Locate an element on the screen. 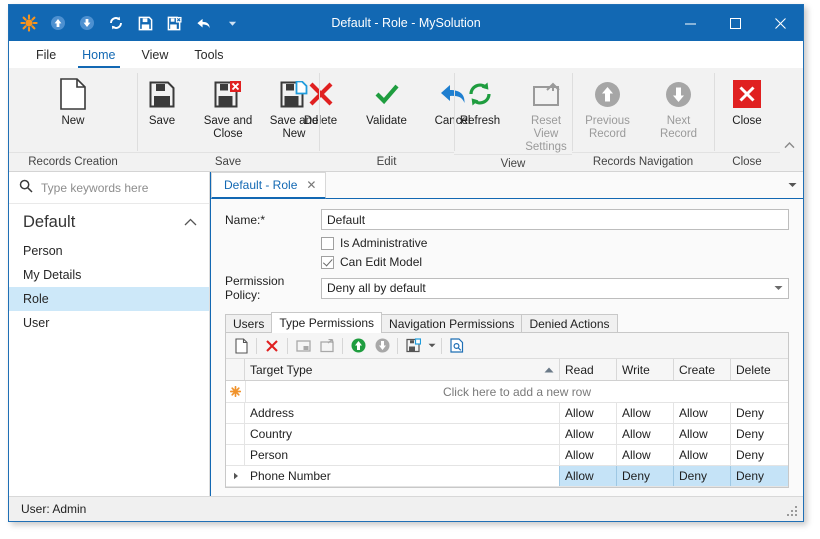 Image resolution: width=820 pixels, height=539 pixels. refresh-button: Refresh is located at coordinates (480, 101).